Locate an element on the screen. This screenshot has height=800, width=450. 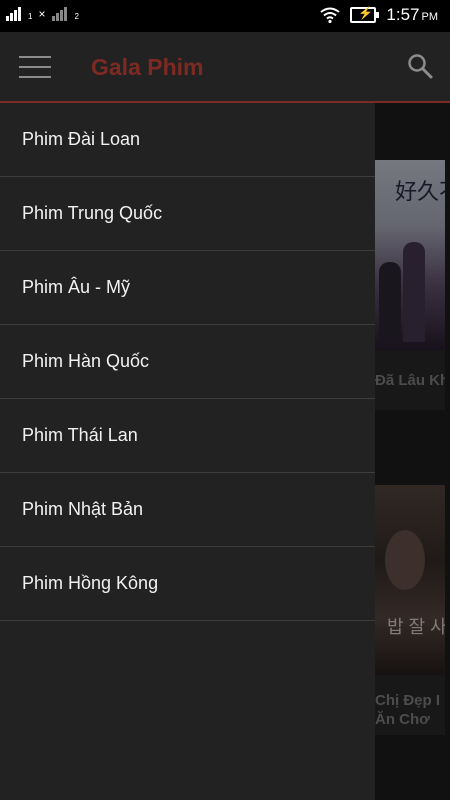
app-title: Gala Phim is located at coordinates (147, 67).